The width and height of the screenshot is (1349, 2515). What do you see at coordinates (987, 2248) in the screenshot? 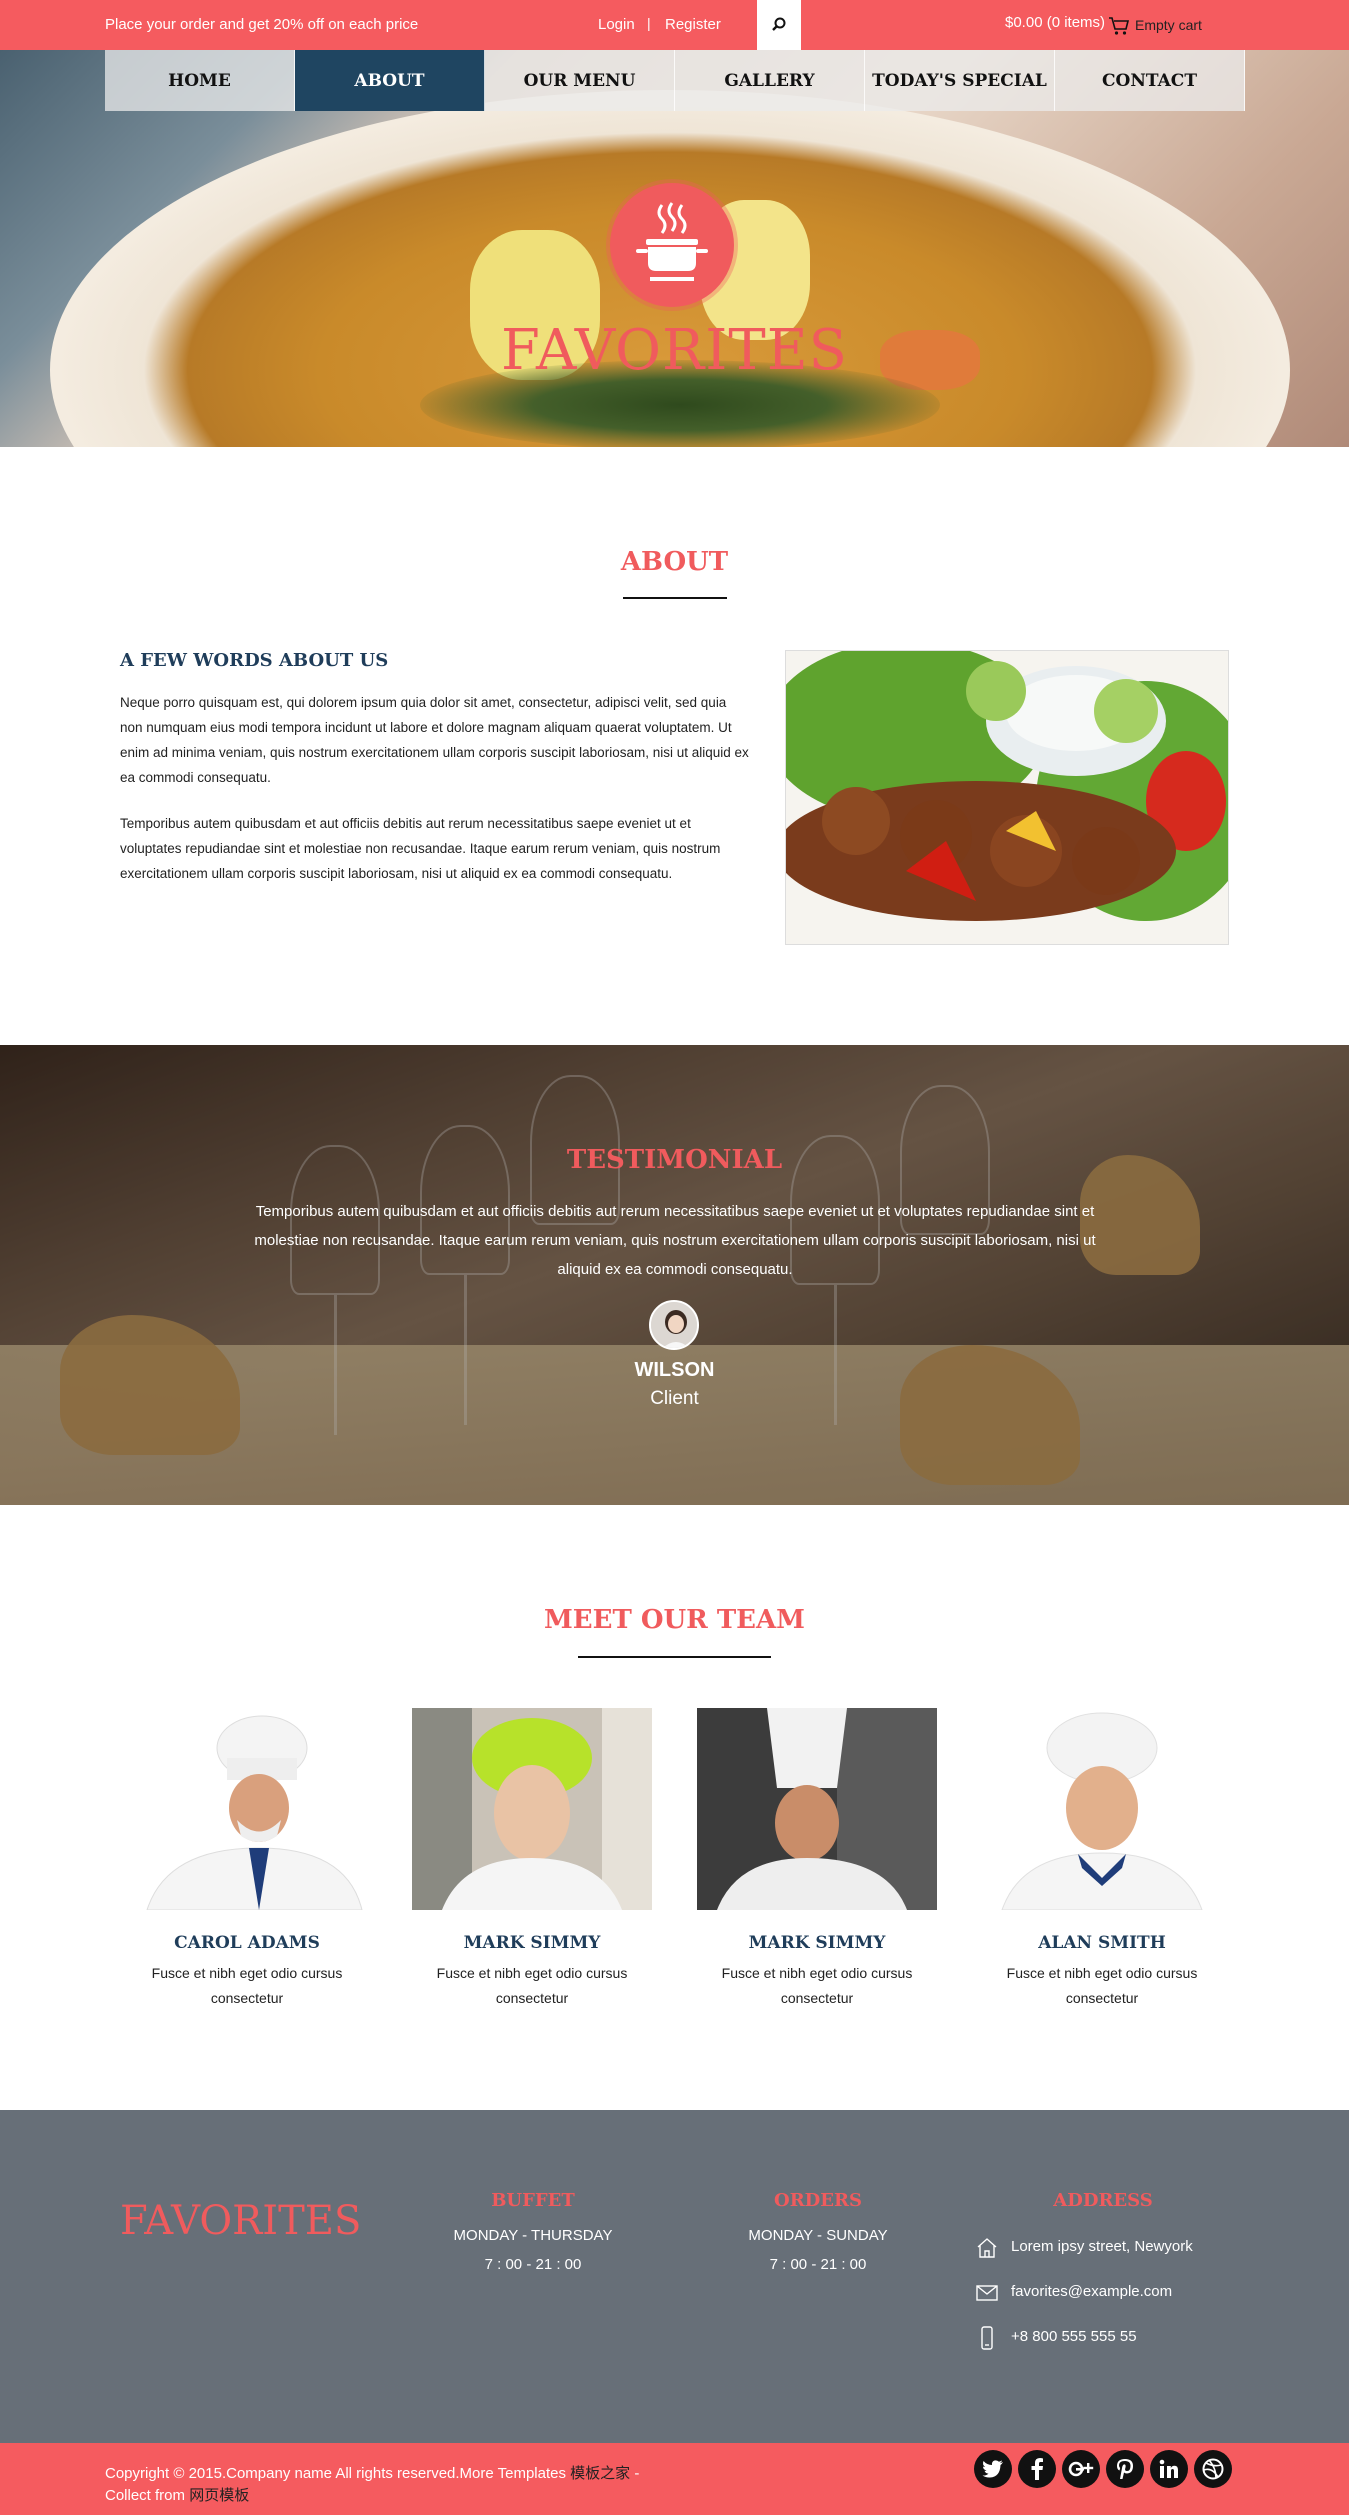
I see `home-icon` at bounding box center [987, 2248].